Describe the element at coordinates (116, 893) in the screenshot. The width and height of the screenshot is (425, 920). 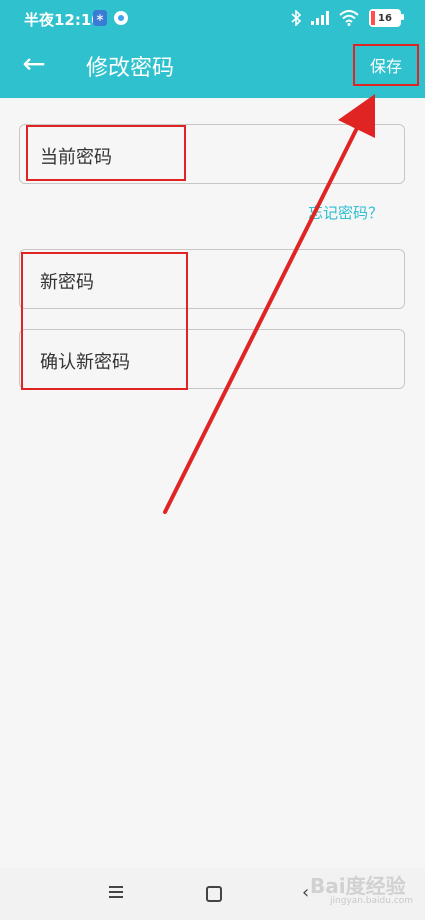
I see `menu-icon` at that location.